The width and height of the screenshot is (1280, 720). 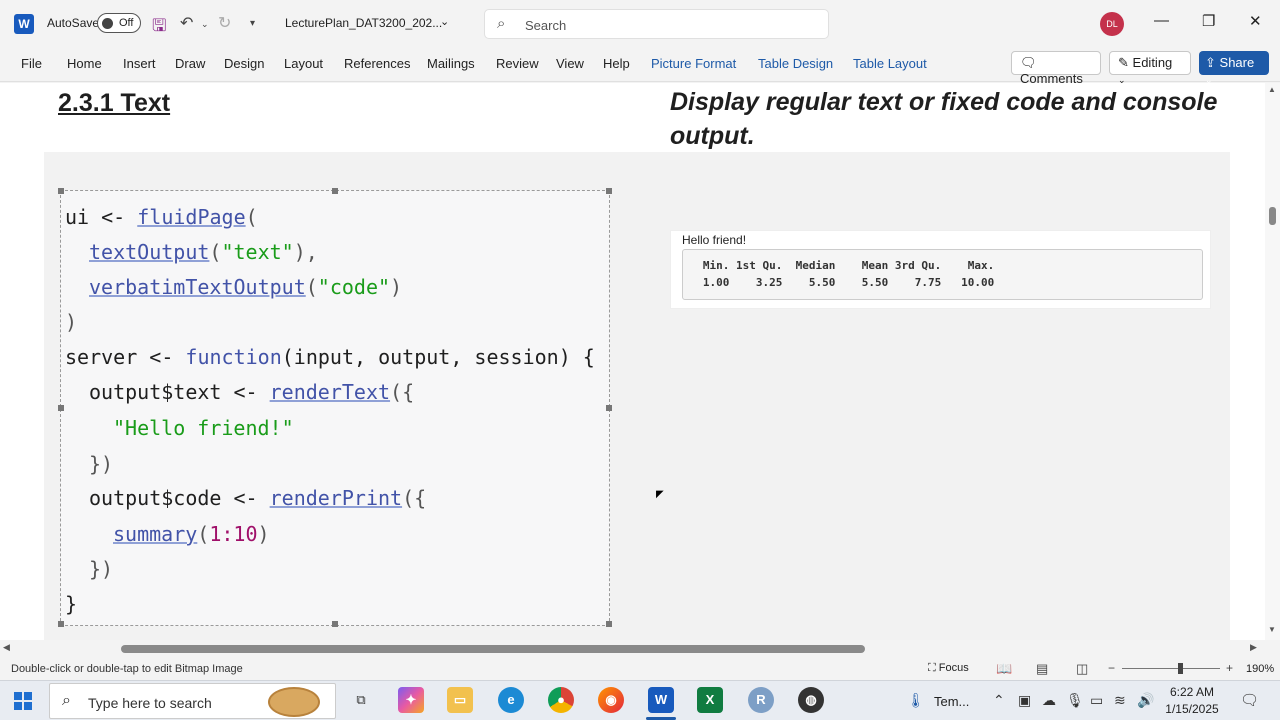 I want to click on tab-view: View, so click(x=570, y=63).